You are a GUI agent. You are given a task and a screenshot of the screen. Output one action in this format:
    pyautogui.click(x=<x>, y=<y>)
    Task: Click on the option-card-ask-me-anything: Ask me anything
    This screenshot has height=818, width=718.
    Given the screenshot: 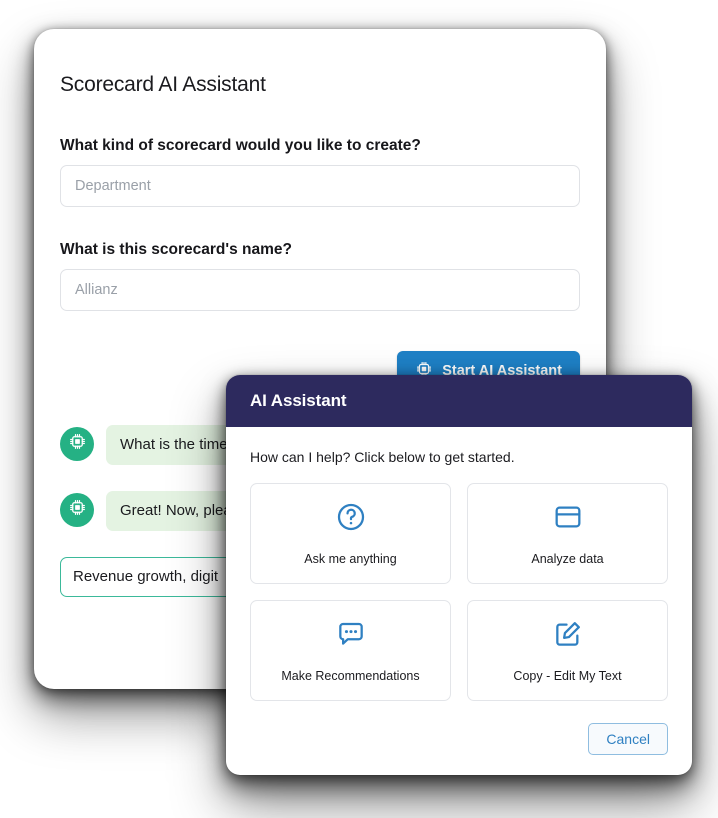 What is the action you would take?
    pyautogui.click(x=350, y=533)
    